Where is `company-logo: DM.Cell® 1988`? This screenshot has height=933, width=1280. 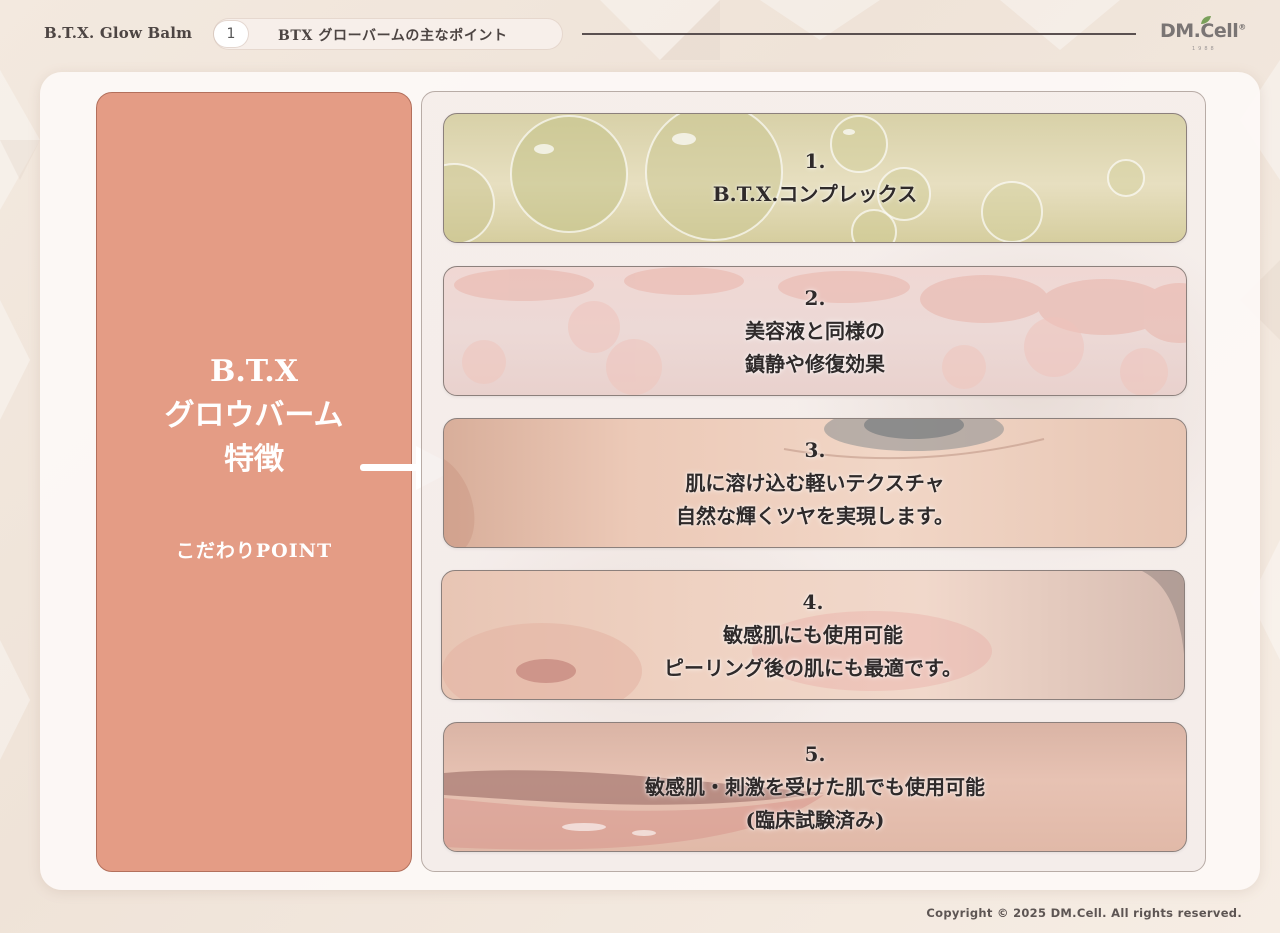 company-logo: DM.Cell® 1988 is located at coordinates (1205, 36).